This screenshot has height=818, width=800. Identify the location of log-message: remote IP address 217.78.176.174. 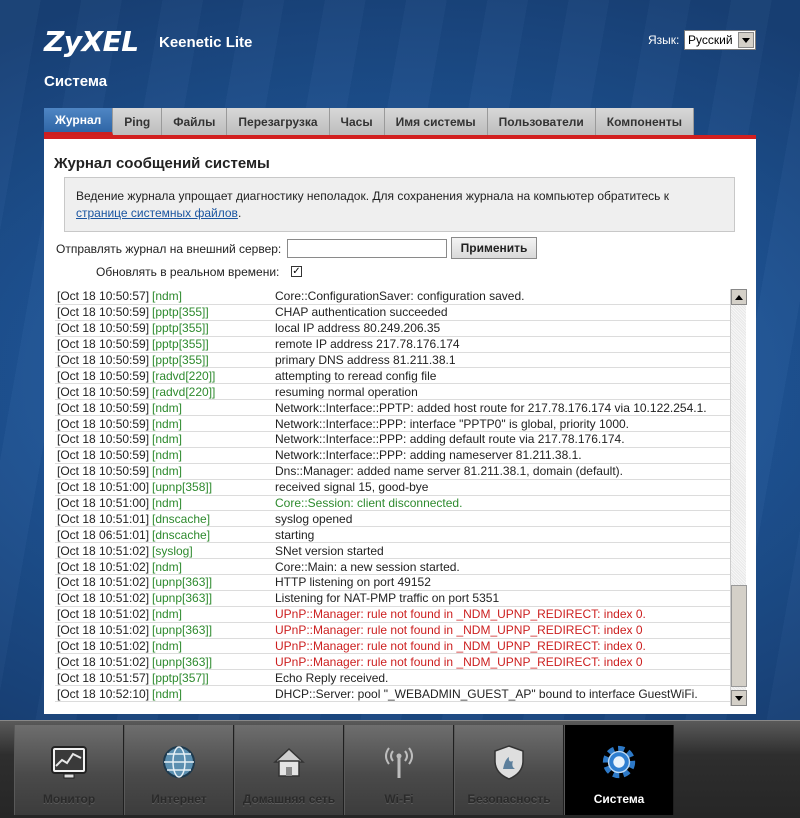
(367, 344).